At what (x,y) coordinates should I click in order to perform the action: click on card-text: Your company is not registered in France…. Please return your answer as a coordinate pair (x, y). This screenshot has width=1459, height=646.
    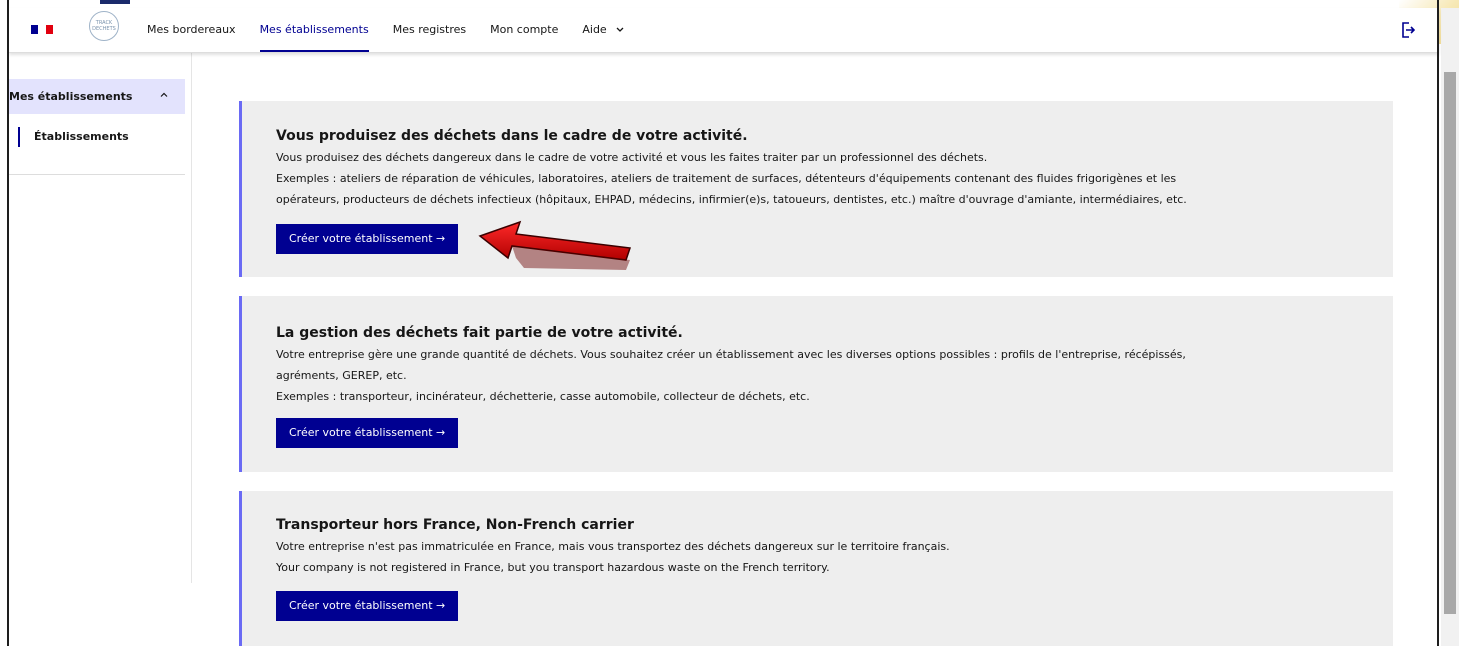
    Looking at the image, I should click on (553, 567).